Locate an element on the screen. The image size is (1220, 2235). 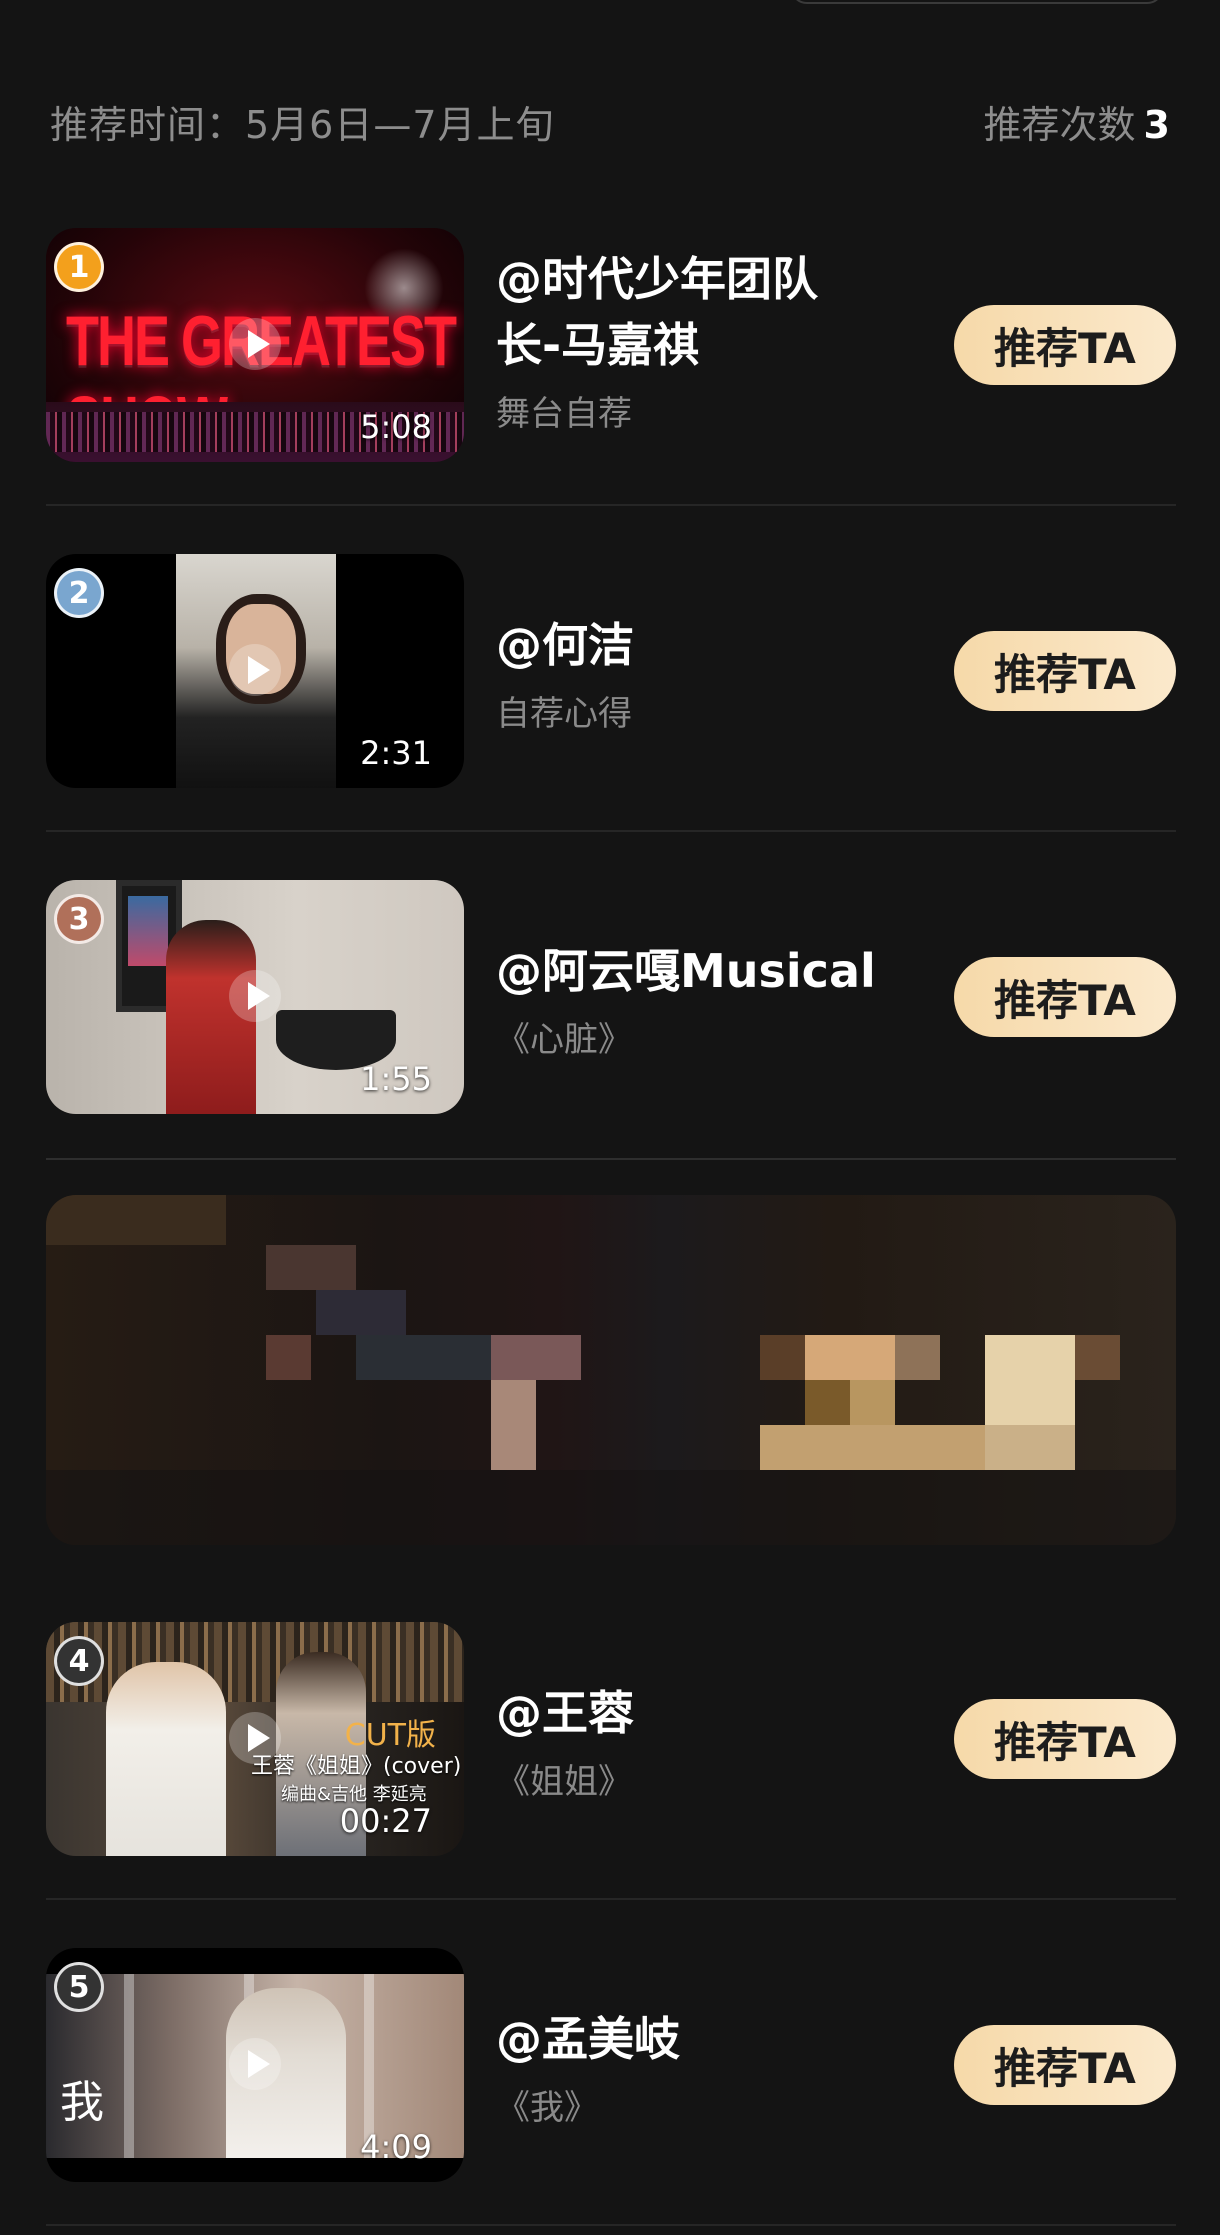
list-item-5: 我 5 4:09 @孟美岐 《我》 推荐TA is located at coordinates (611, 2068).